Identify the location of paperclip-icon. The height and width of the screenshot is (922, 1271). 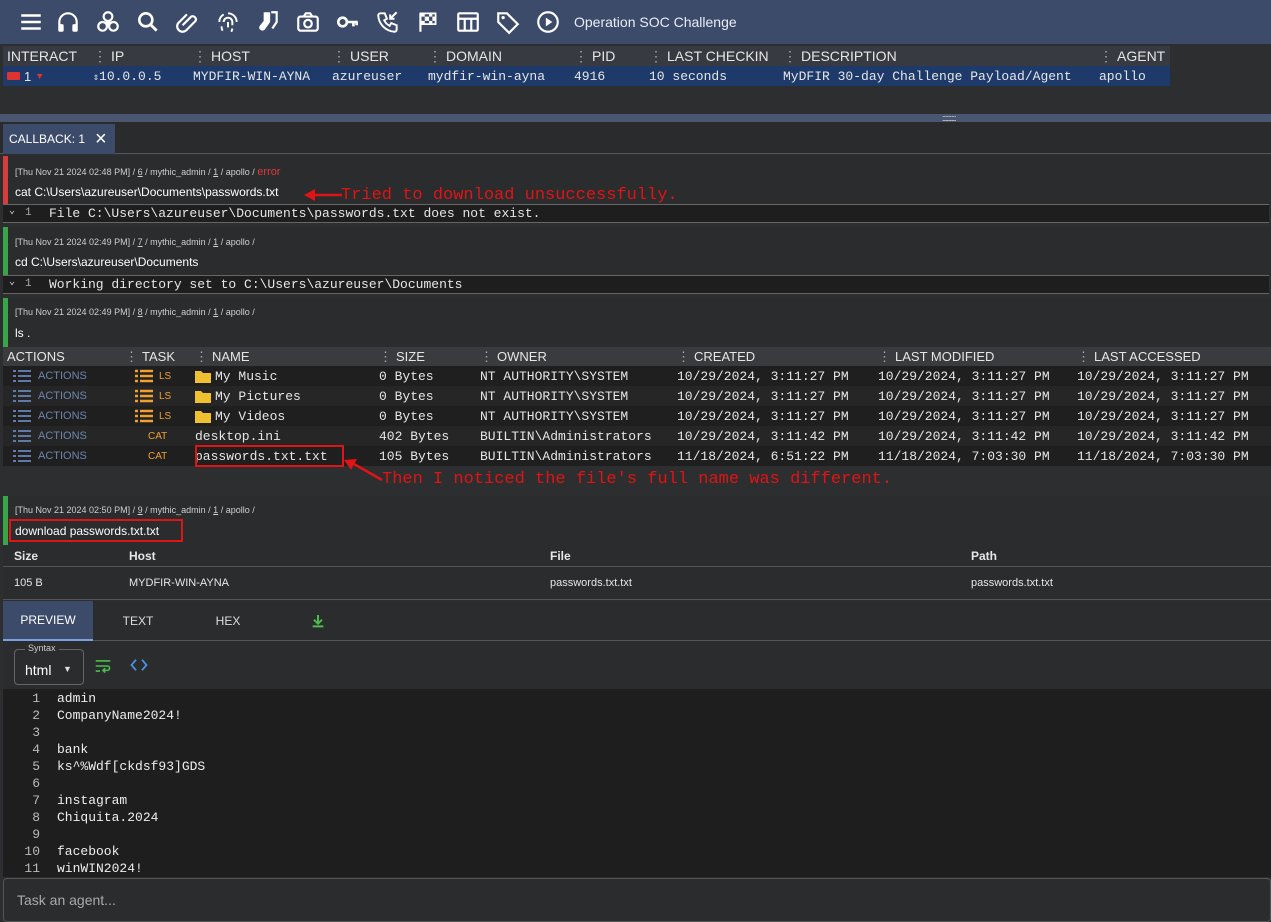
(188, 22).